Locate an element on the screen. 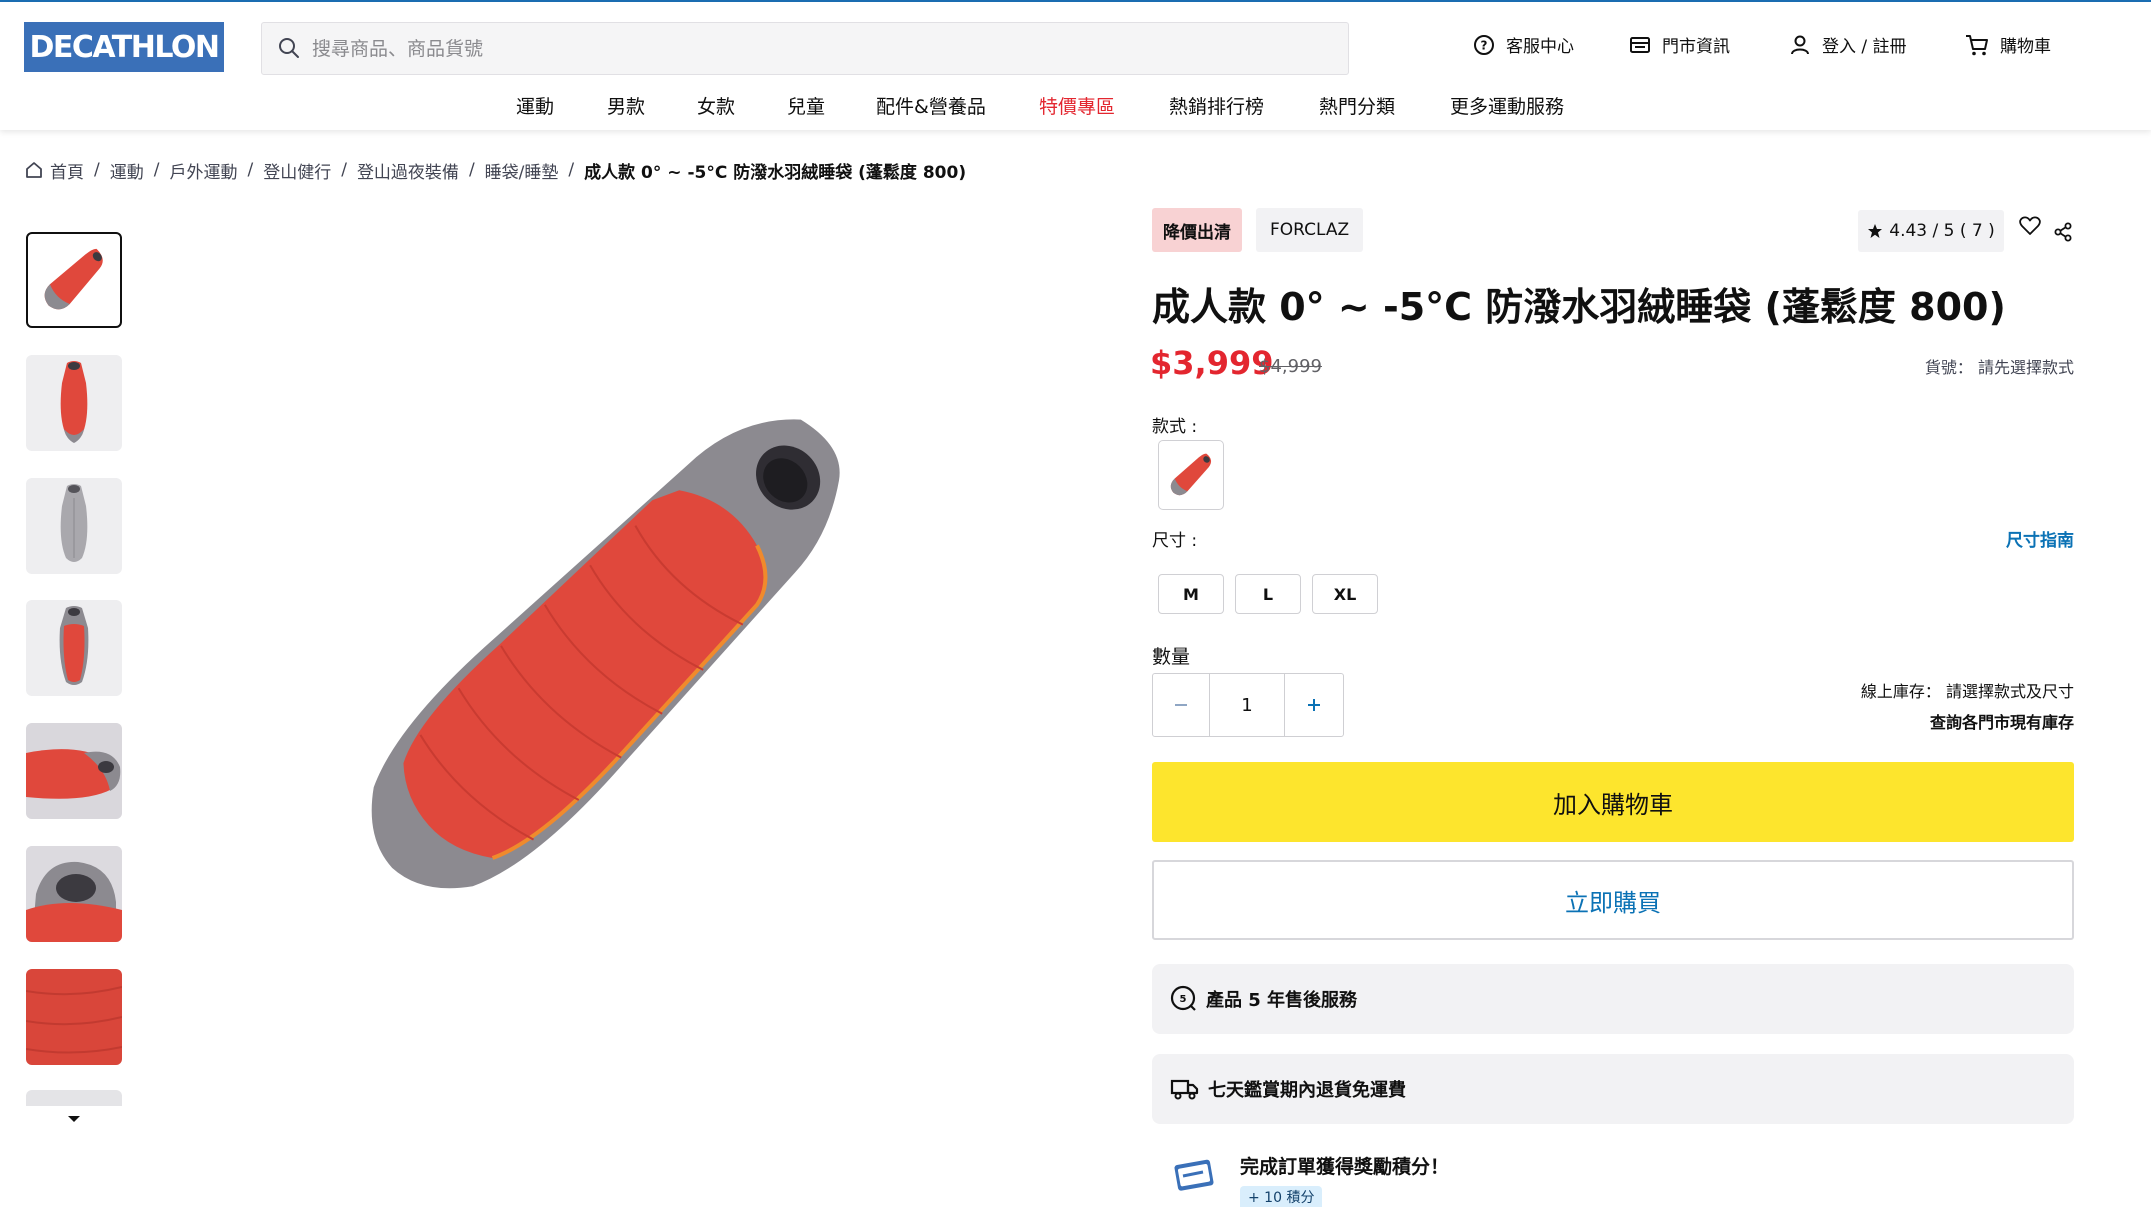  breadcrumb-home: 首頁 is located at coordinates (67, 170).